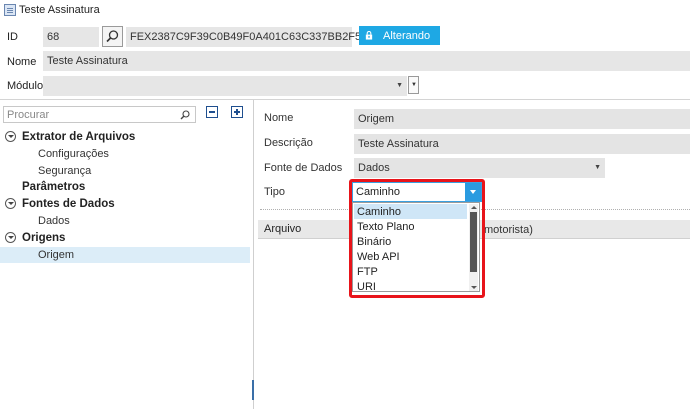 The height and width of the screenshot is (409, 690). What do you see at coordinates (473, 192) in the screenshot?
I see `chevron-down-icon` at bounding box center [473, 192].